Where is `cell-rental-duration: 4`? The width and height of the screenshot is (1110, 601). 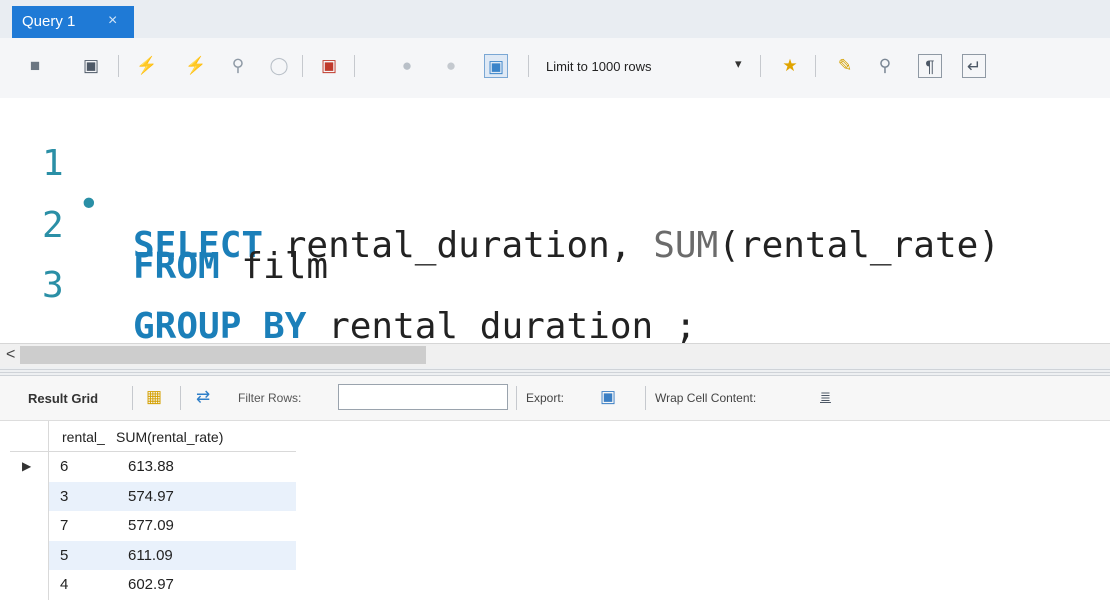 cell-rental-duration: 4 is located at coordinates (64, 584).